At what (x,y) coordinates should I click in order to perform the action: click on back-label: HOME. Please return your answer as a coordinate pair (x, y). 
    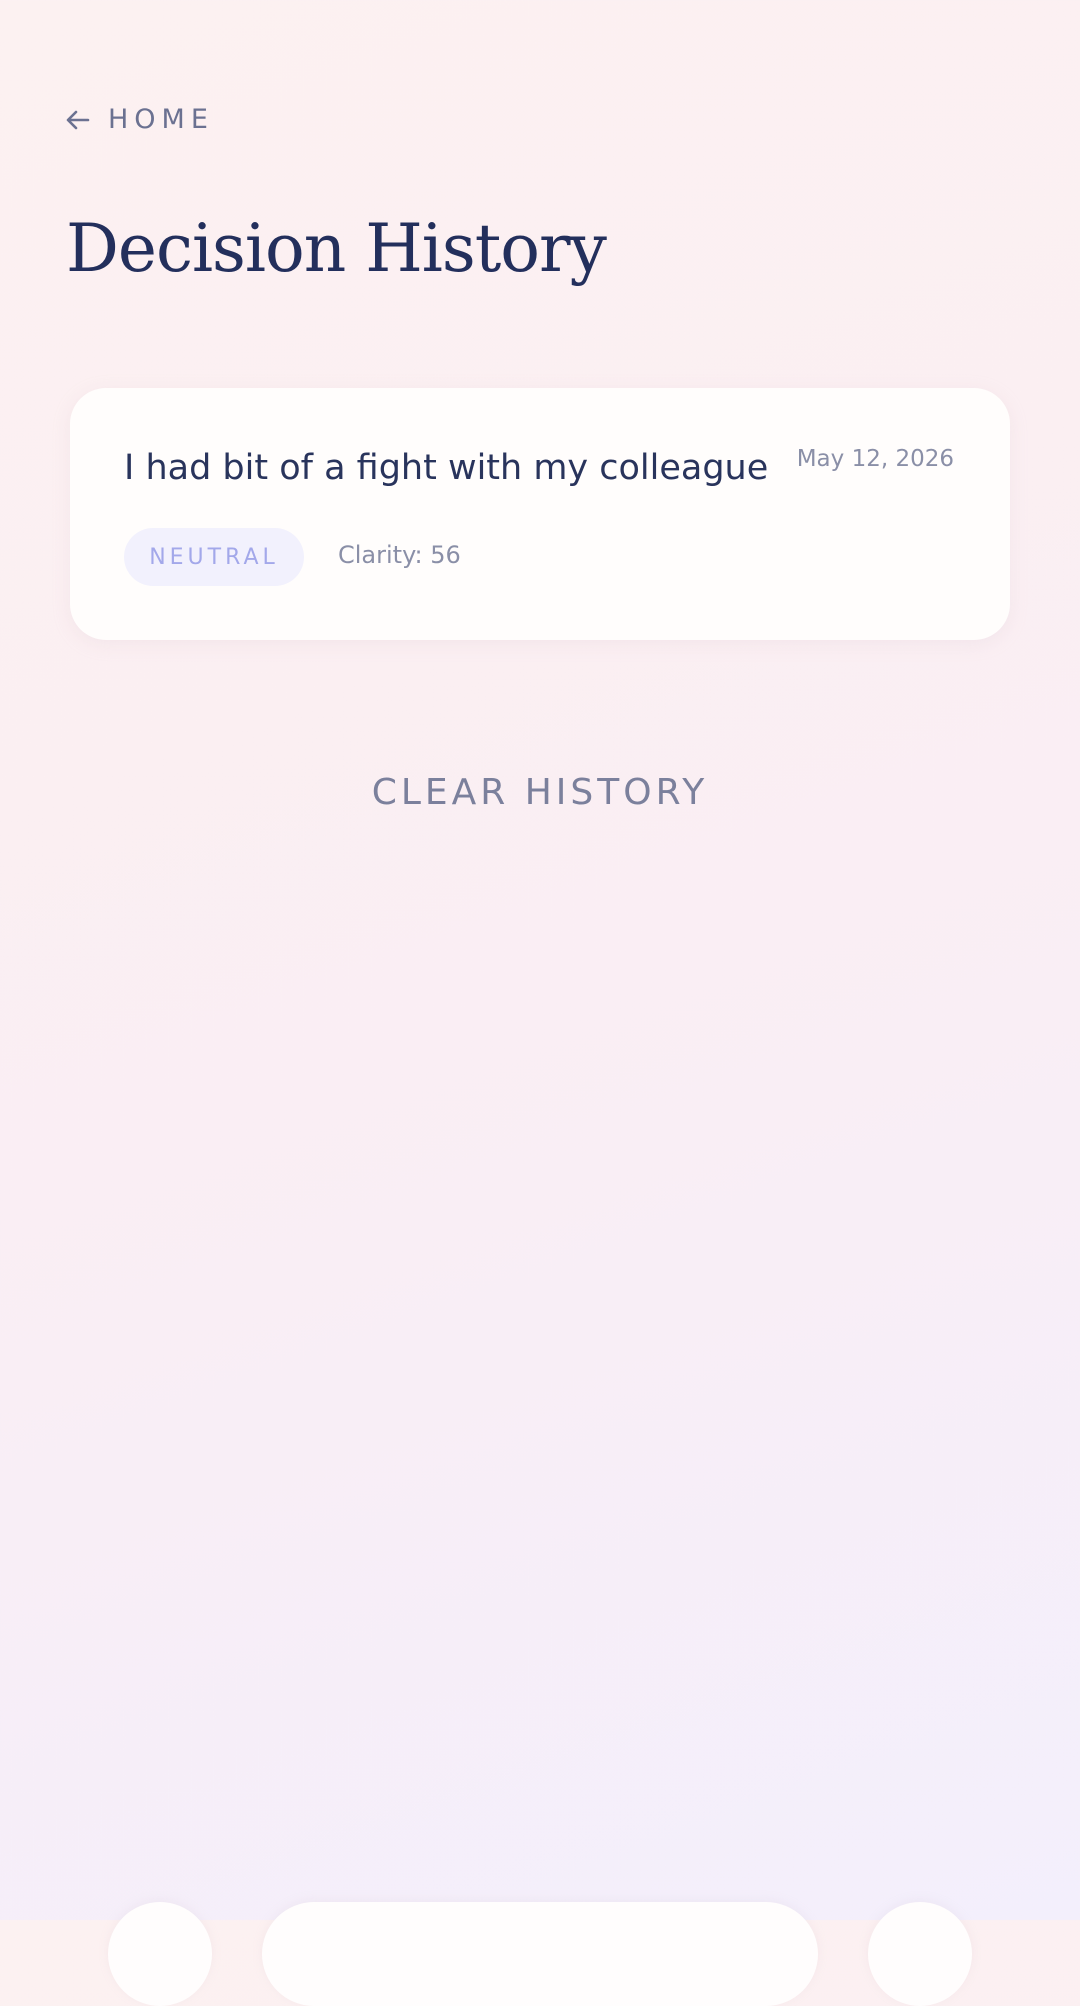
    Looking at the image, I should click on (161, 119).